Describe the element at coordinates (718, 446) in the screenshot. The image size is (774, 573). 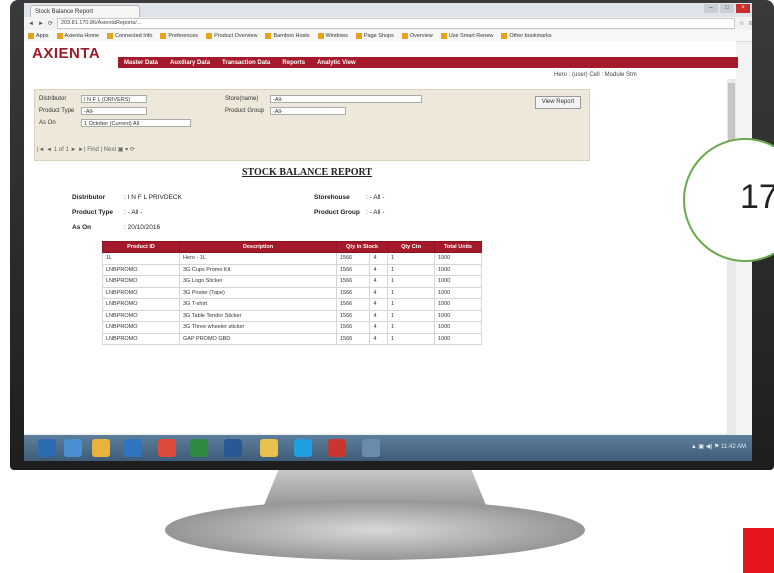
I see `system-tray: ▲ ▣ ◀) ⚑ 11:42 AM` at that location.